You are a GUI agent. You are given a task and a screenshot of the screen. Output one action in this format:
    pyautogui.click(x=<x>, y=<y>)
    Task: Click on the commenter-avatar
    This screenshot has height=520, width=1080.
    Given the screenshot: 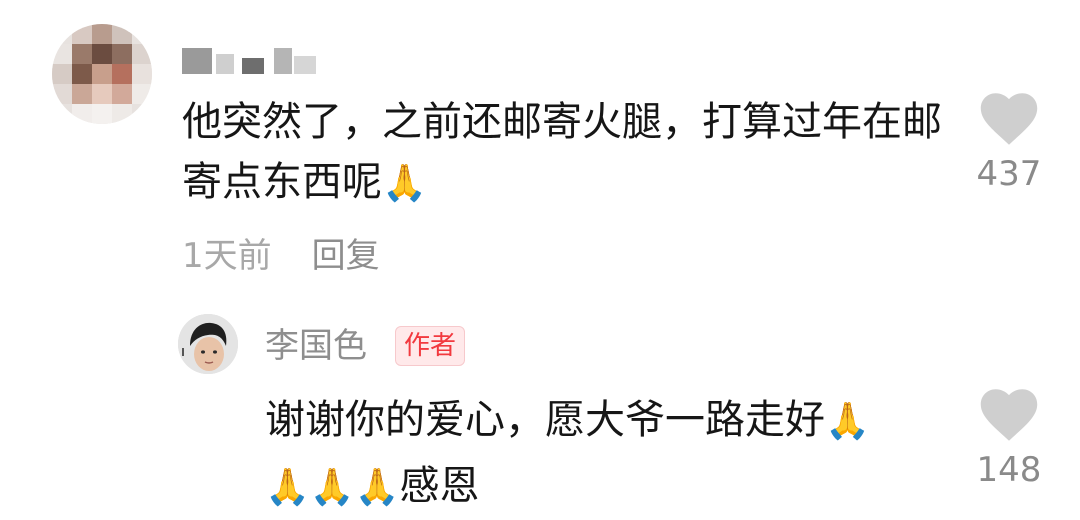 What is the action you would take?
    pyautogui.click(x=102, y=74)
    